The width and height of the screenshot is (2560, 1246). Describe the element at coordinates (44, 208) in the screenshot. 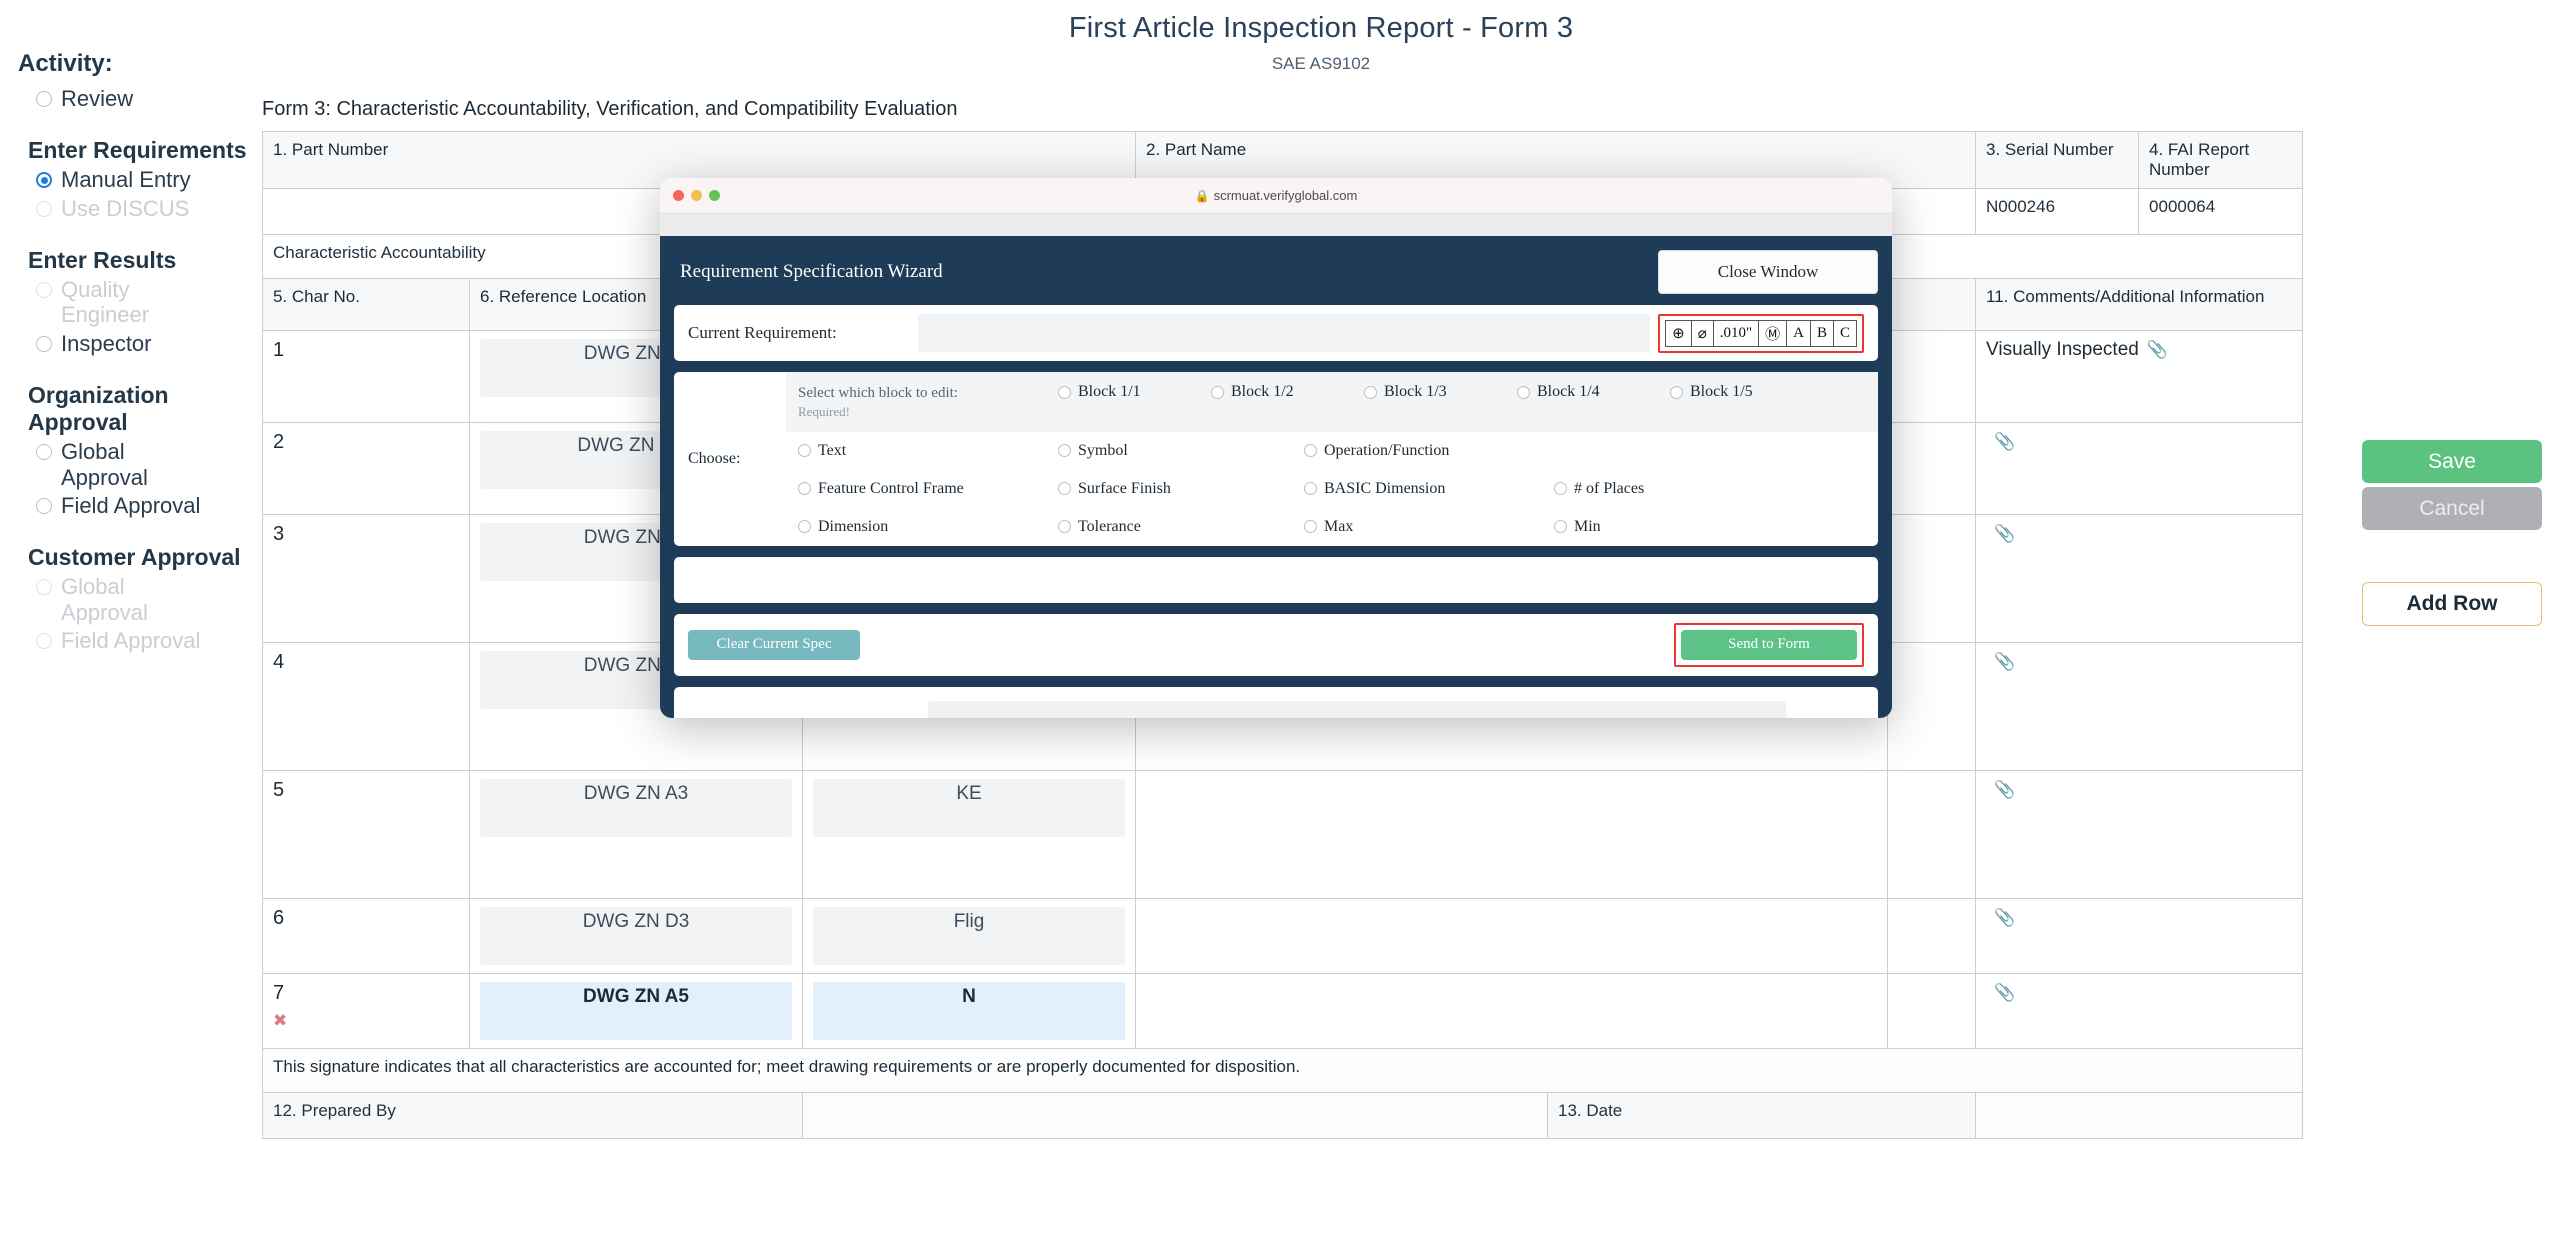

I see `radio-use-discus` at that location.